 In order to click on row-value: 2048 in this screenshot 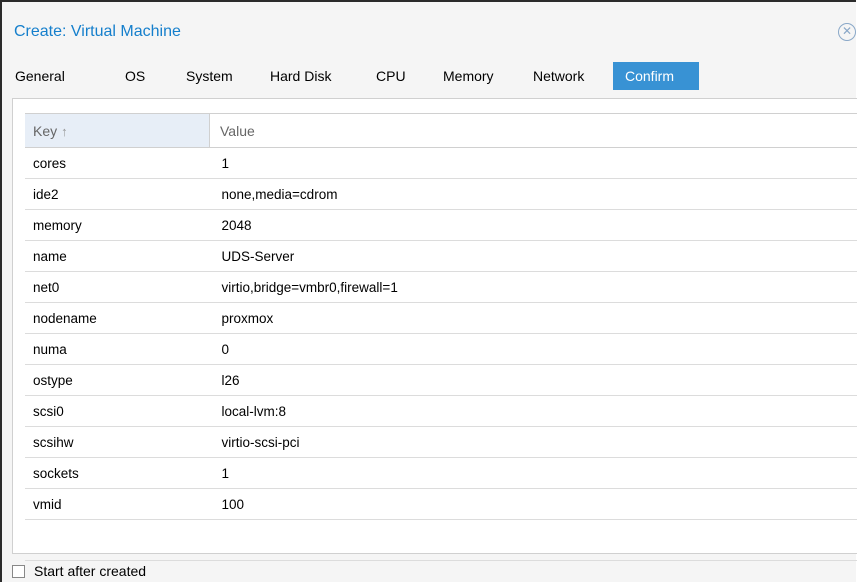, I will do `click(533, 225)`.